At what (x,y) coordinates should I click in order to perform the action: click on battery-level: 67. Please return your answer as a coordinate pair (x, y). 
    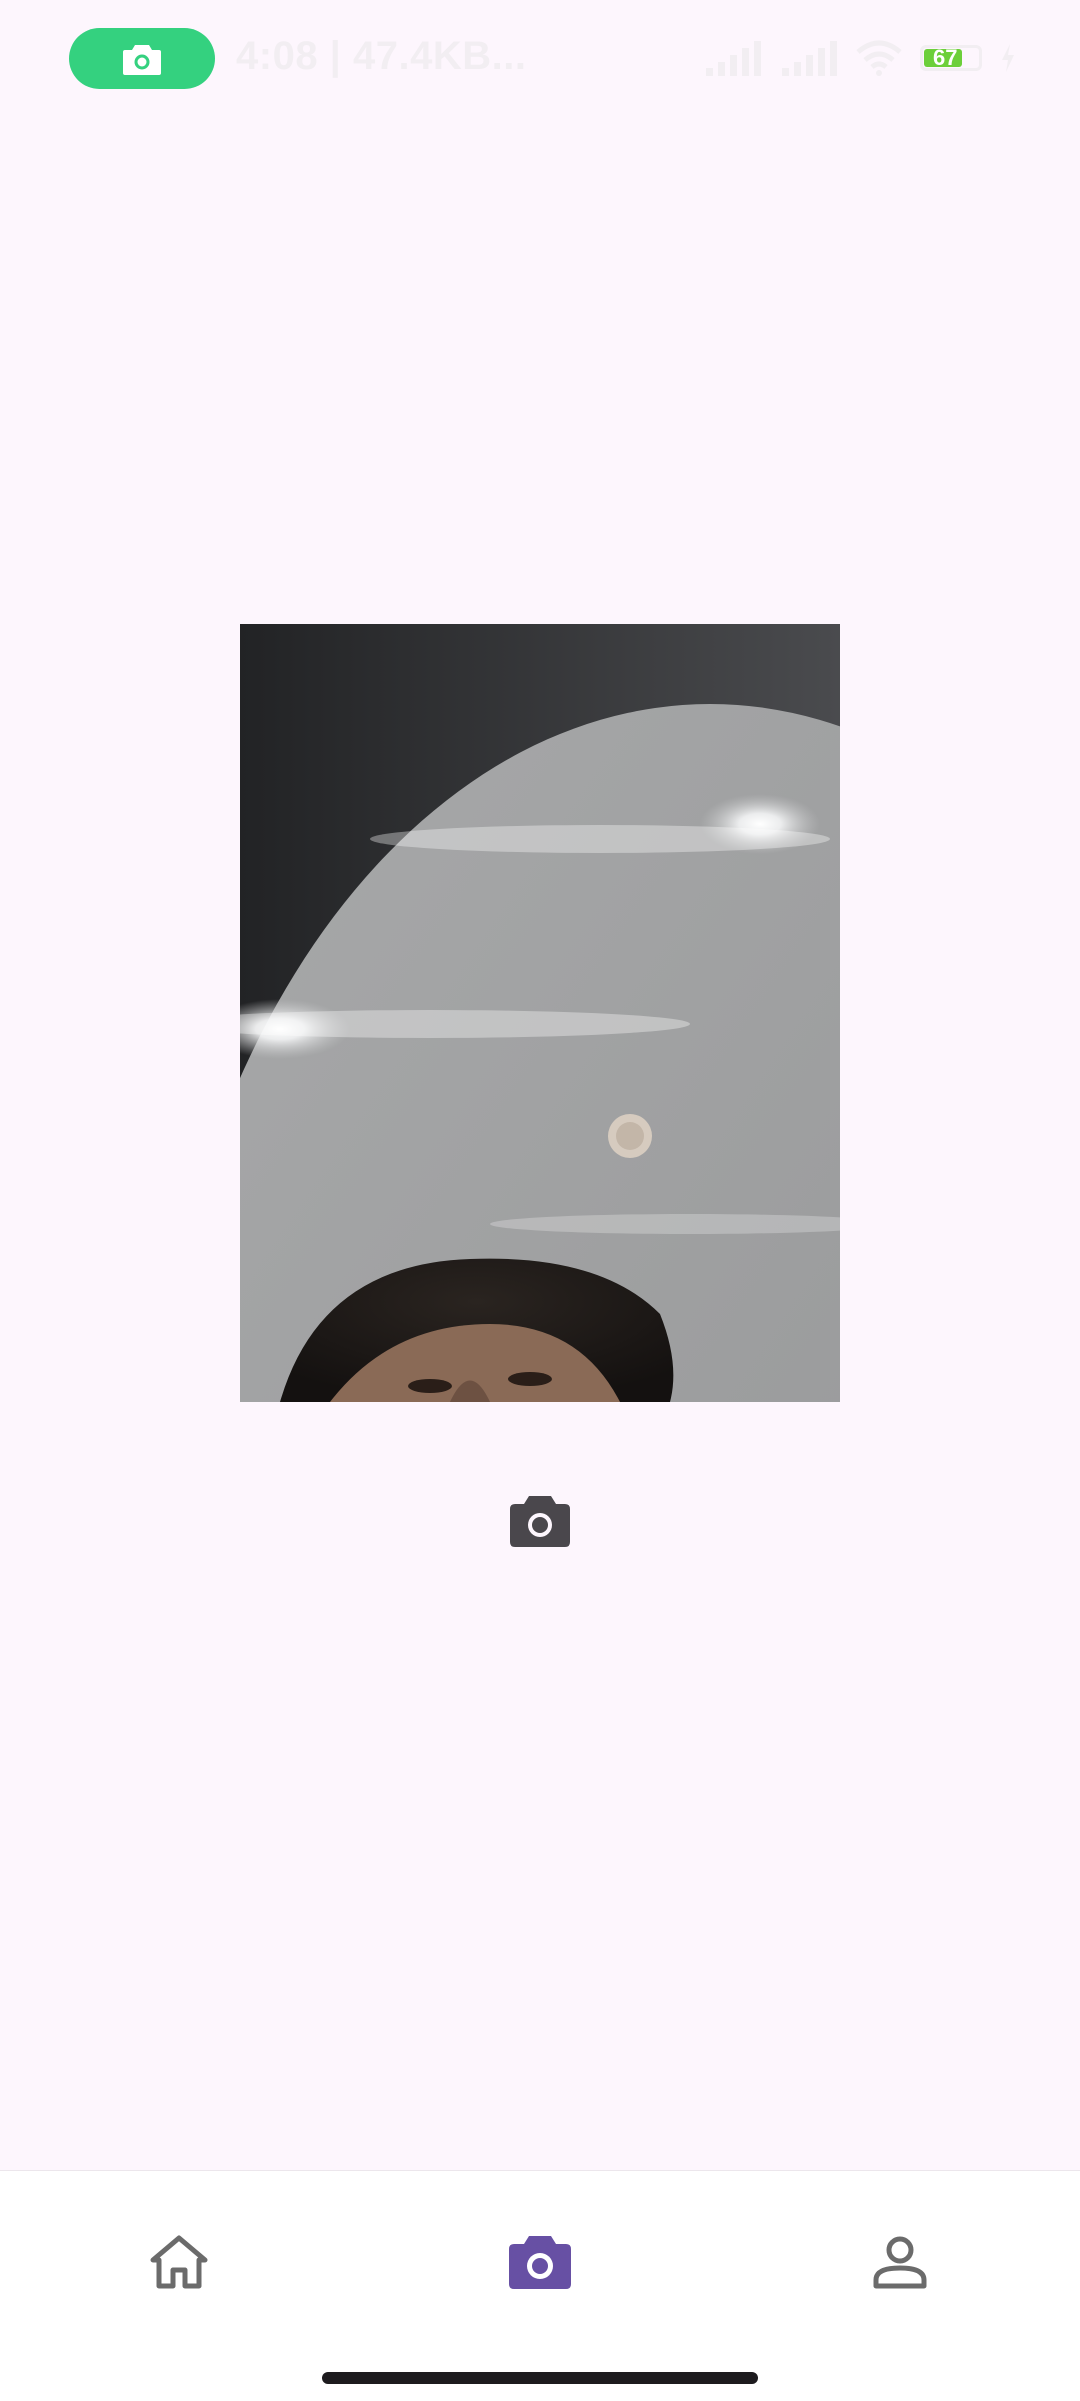
    Looking at the image, I should click on (945, 57).